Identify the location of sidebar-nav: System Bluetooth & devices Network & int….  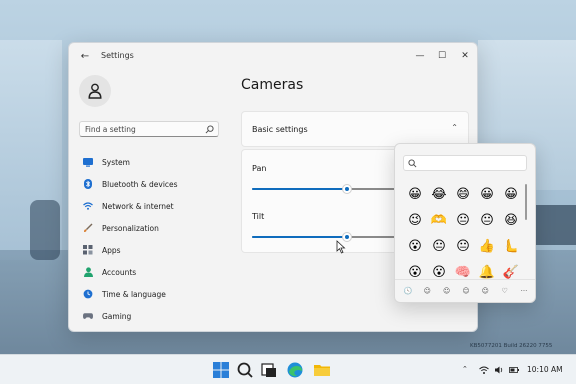
(154, 239).